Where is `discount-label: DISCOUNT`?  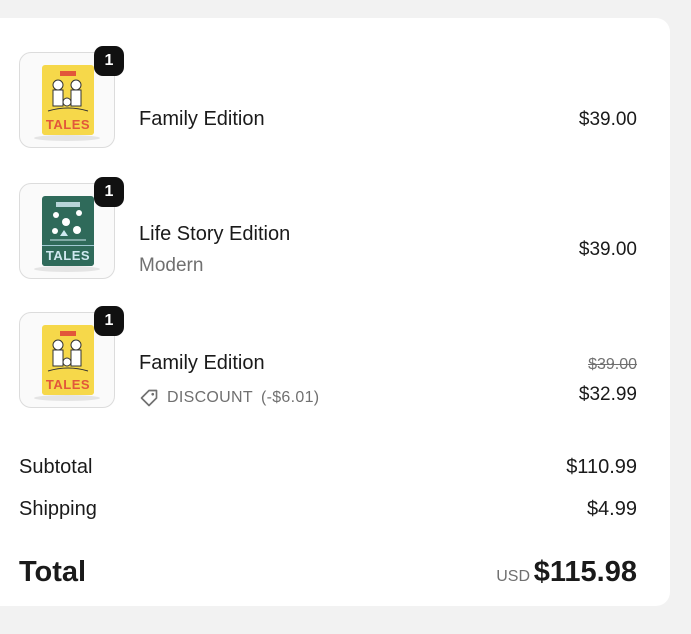
discount-label: DISCOUNT is located at coordinates (210, 397).